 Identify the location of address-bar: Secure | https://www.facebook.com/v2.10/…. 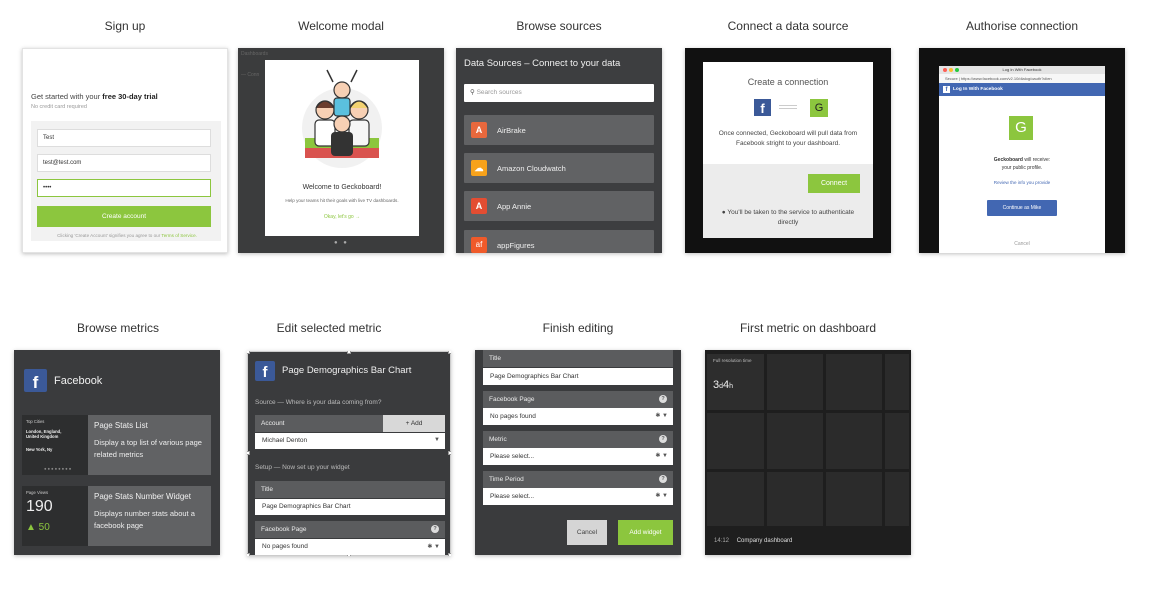
(1022, 78).